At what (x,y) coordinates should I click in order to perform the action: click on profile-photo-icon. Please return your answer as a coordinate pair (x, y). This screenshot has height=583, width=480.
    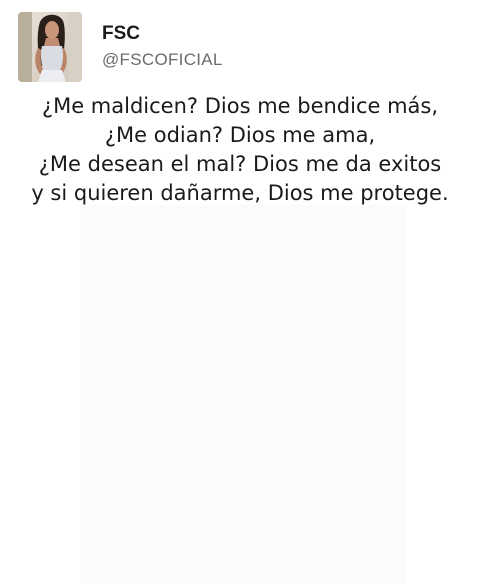
    Looking at the image, I should click on (50, 47).